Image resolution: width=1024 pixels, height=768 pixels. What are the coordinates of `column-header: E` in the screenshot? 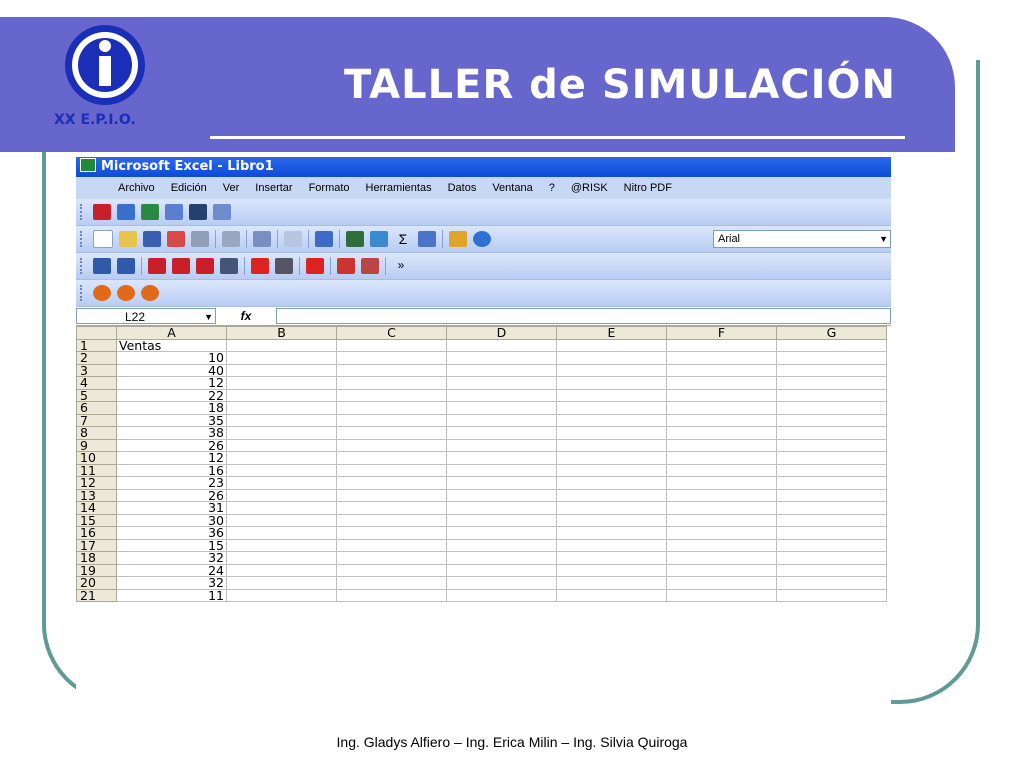 It's located at (611, 333).